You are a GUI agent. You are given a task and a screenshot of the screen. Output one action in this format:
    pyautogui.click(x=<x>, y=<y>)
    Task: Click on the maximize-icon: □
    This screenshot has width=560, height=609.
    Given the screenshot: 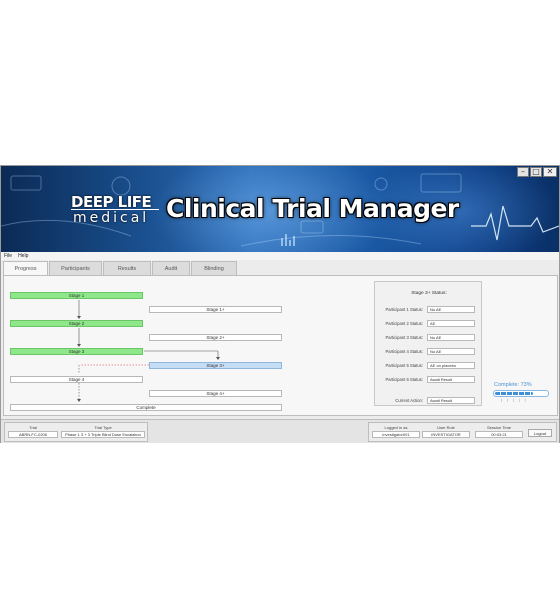 What is the action you would take?
    pyautogui.click(x=536, y=172)
    